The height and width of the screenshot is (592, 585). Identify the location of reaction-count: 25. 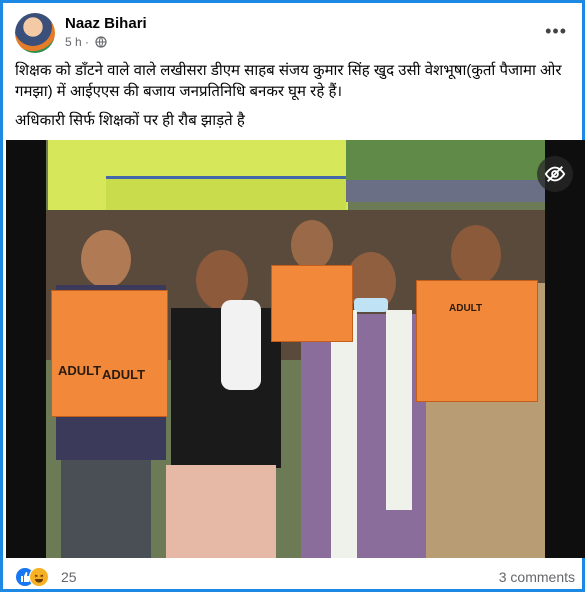
(69, 577).